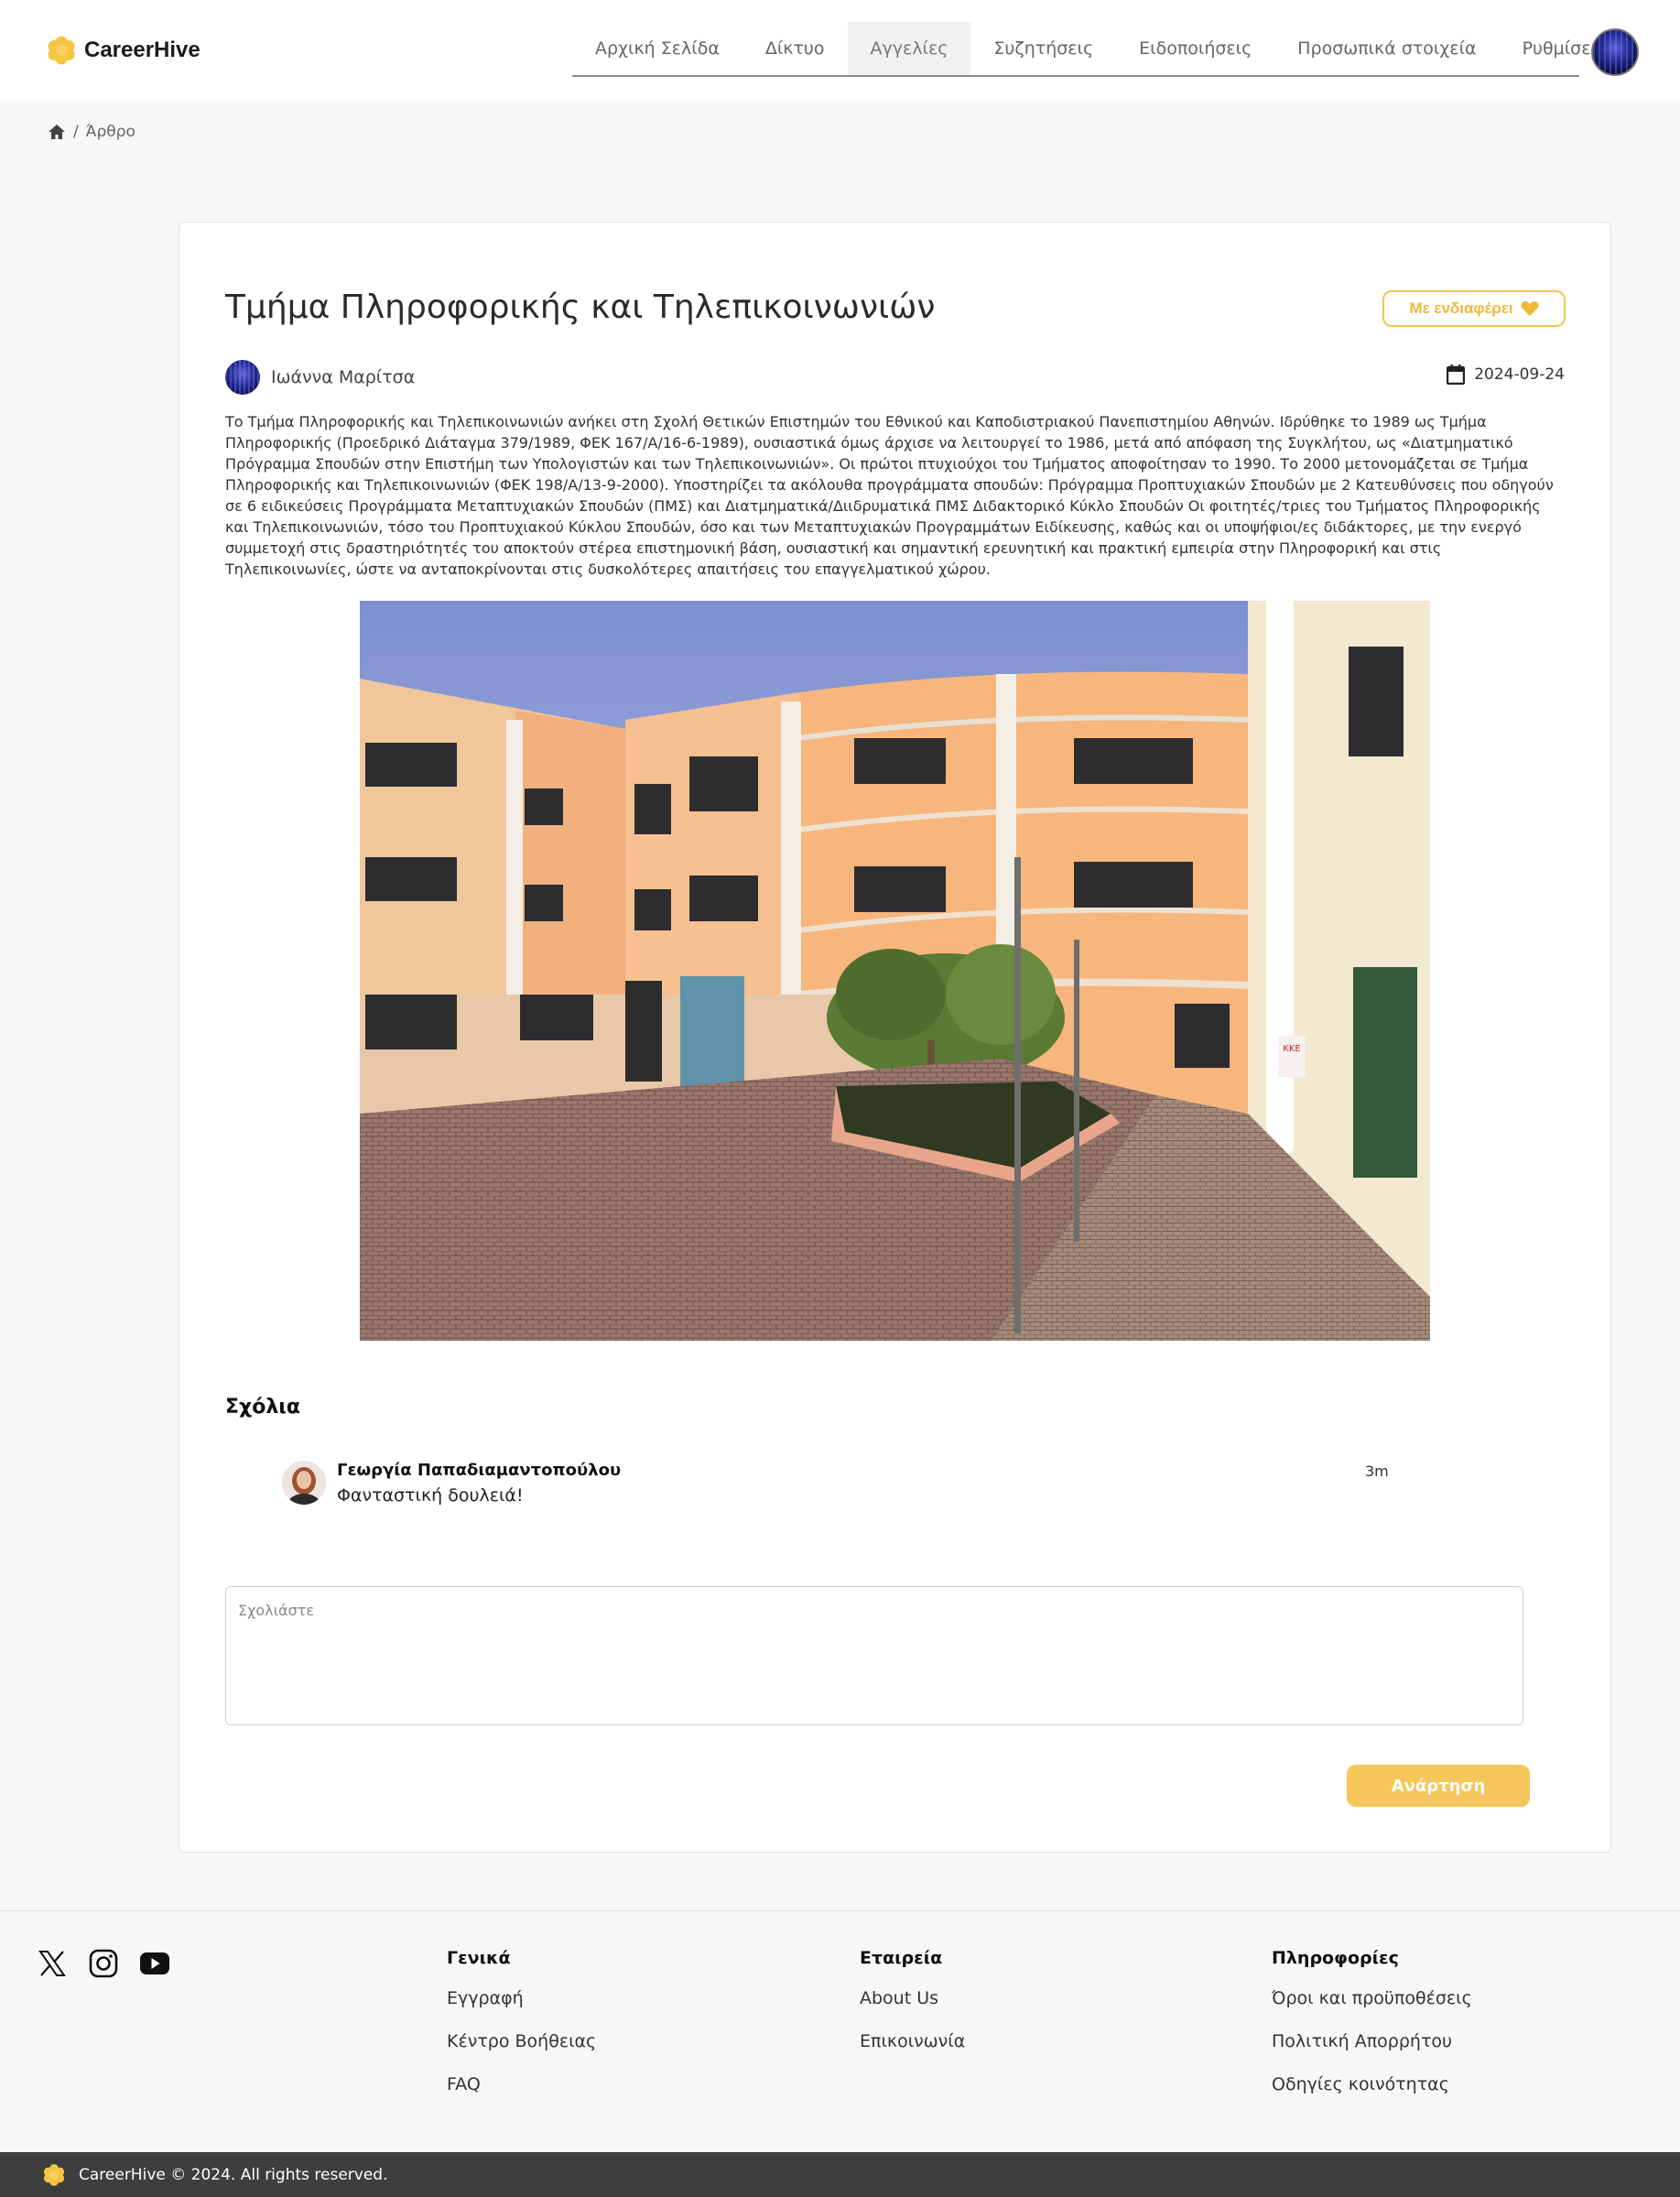  Describe the element at coordinates (912, 2011) in the screenshot. I see `footer-col-company: Εταιρεία About Us Επικοινωνία` at that location.